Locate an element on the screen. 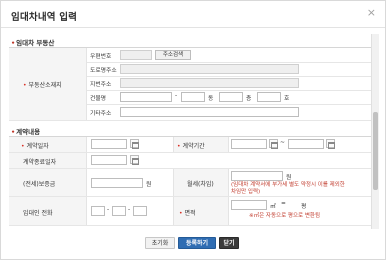 The width and height of the screenshot is (386, 260). title-divider is located at coordinates (193, 27).